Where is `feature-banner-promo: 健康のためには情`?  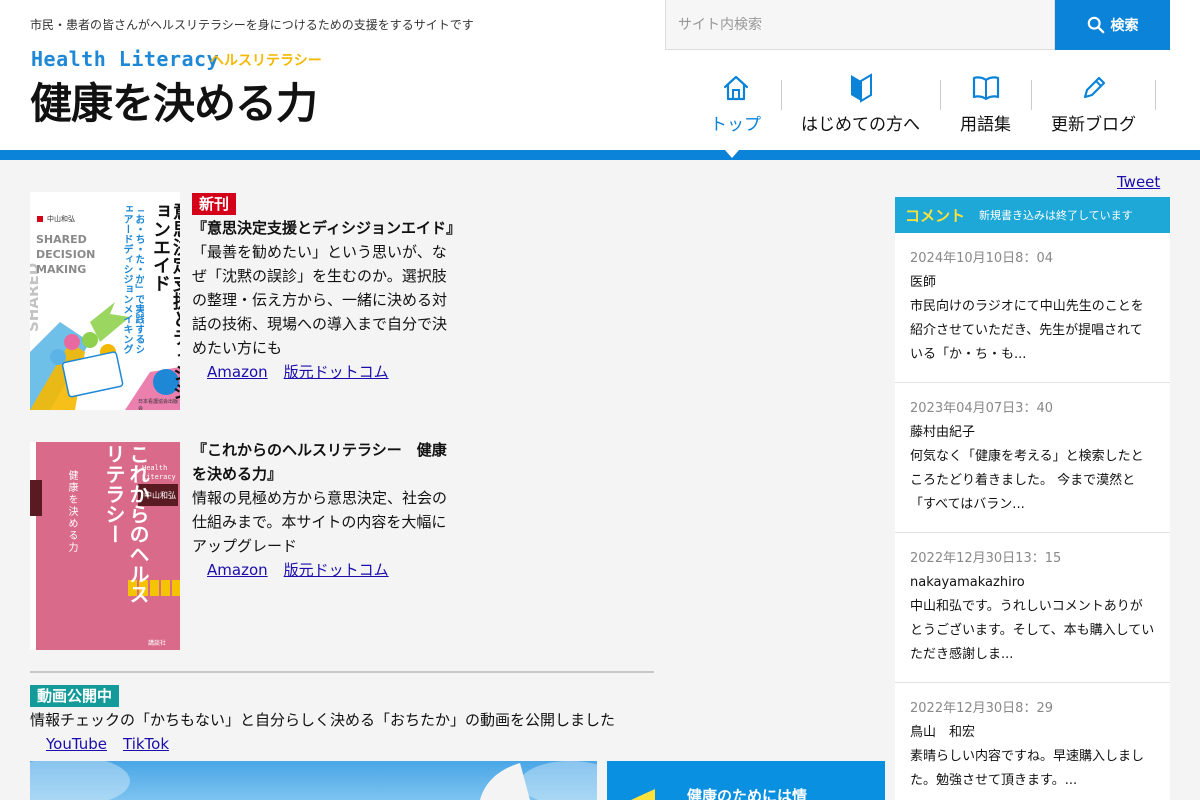 feature-banner-promo: 健康のためには情 is located at coordinates (746, 780).